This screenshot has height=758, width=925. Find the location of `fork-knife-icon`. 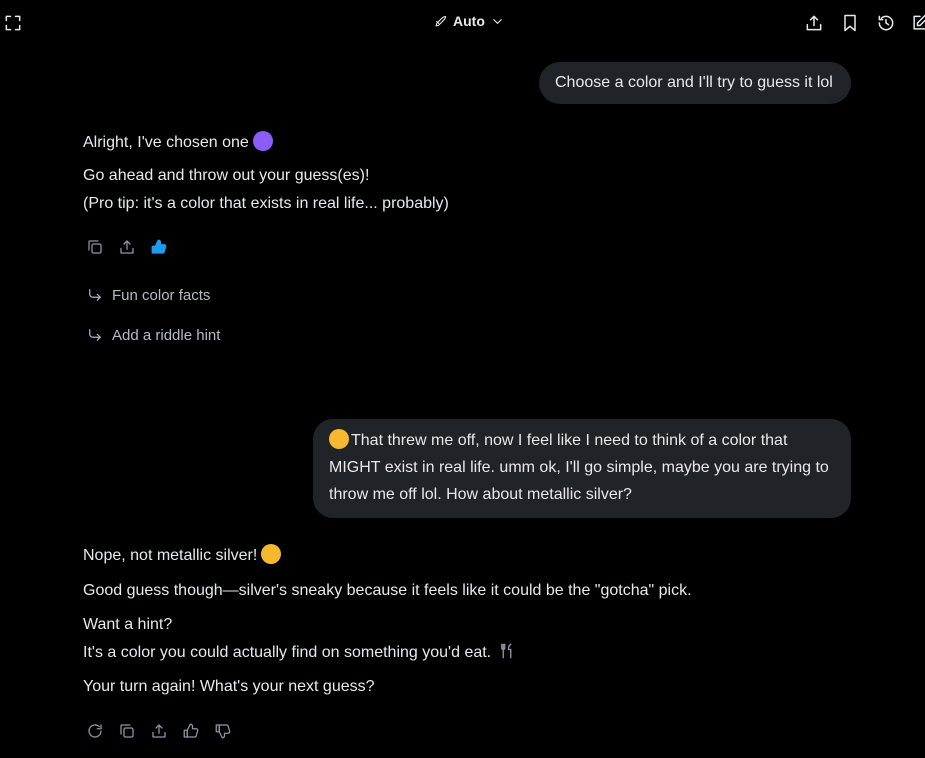

fork-knife-icon is located at coordinates (506, 651).